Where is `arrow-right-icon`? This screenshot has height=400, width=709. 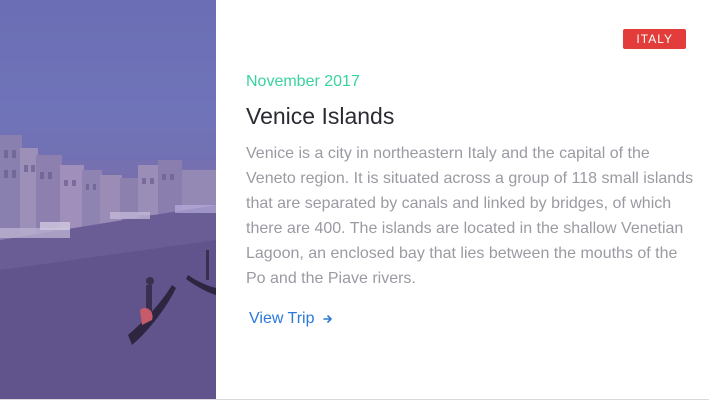 arrow-right-icon is located at coordinates (327, 319).